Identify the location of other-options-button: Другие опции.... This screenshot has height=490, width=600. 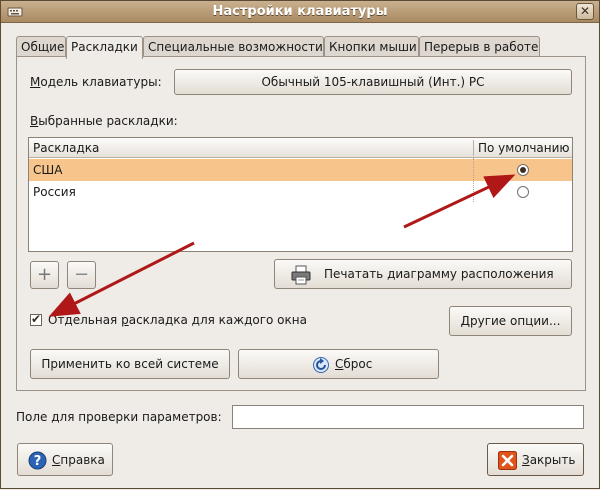
(510, 321).